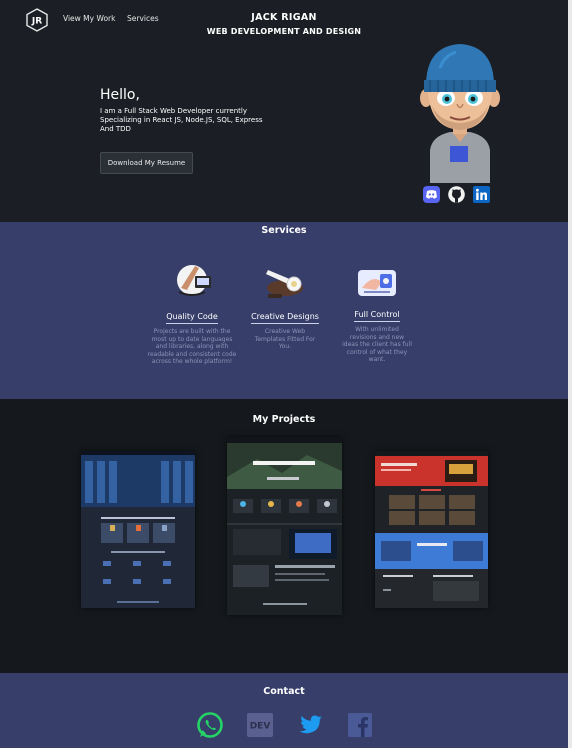  What do you see at coordinates (284, 419) in the screenshot?
I see `projects-title: My Projects` at bounding box center [284, 419].